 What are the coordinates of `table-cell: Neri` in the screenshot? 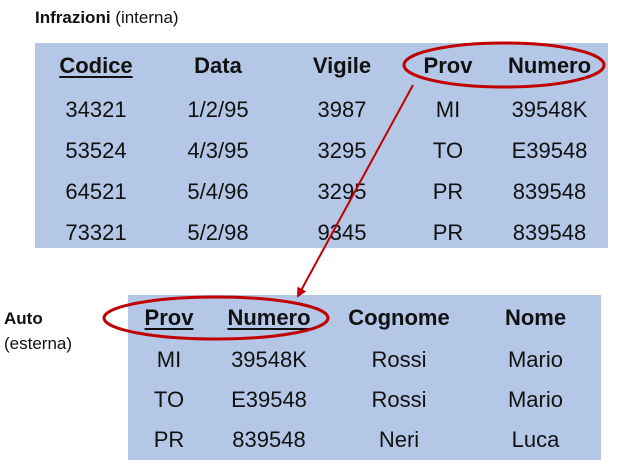 It's located at (399, 439).